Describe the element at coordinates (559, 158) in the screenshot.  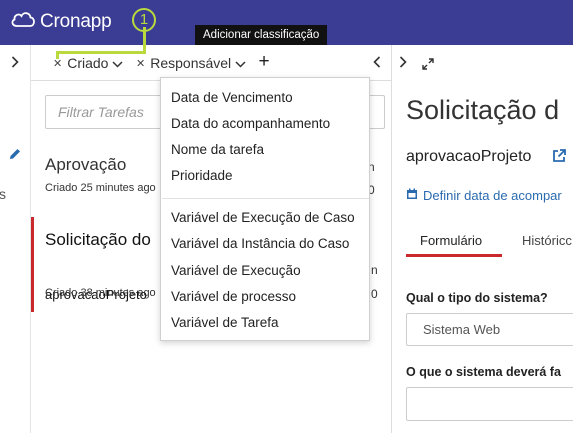
I see `external-link-icon` at that location.